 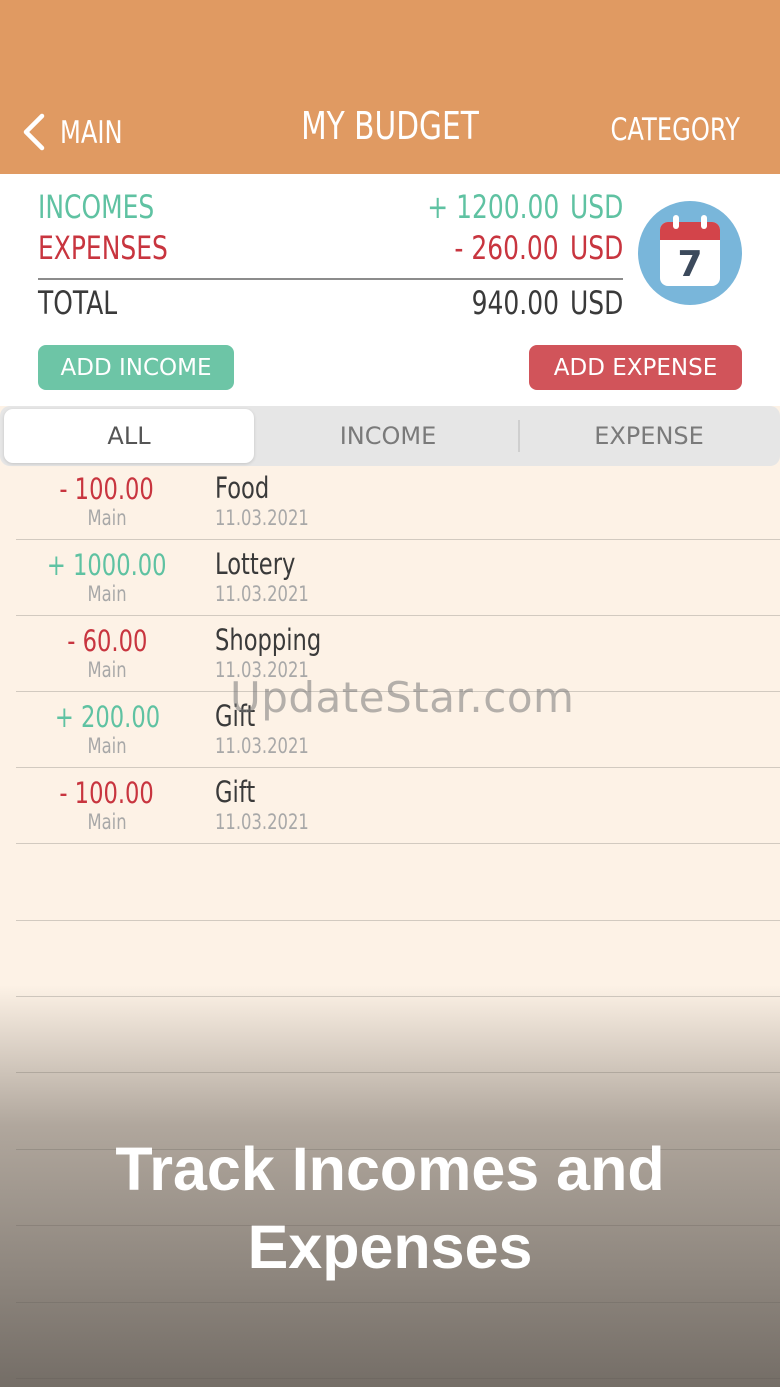 I want to click on segmented-control: ALL INCOME EXPENSE, so click(x=390, y=436).